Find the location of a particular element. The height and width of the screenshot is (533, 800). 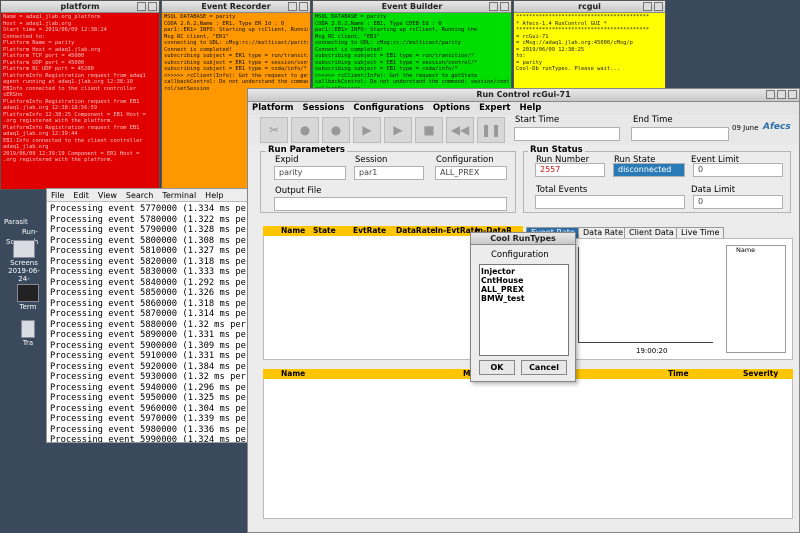

msg-col-time: Time is located at coordinates (678, 374).